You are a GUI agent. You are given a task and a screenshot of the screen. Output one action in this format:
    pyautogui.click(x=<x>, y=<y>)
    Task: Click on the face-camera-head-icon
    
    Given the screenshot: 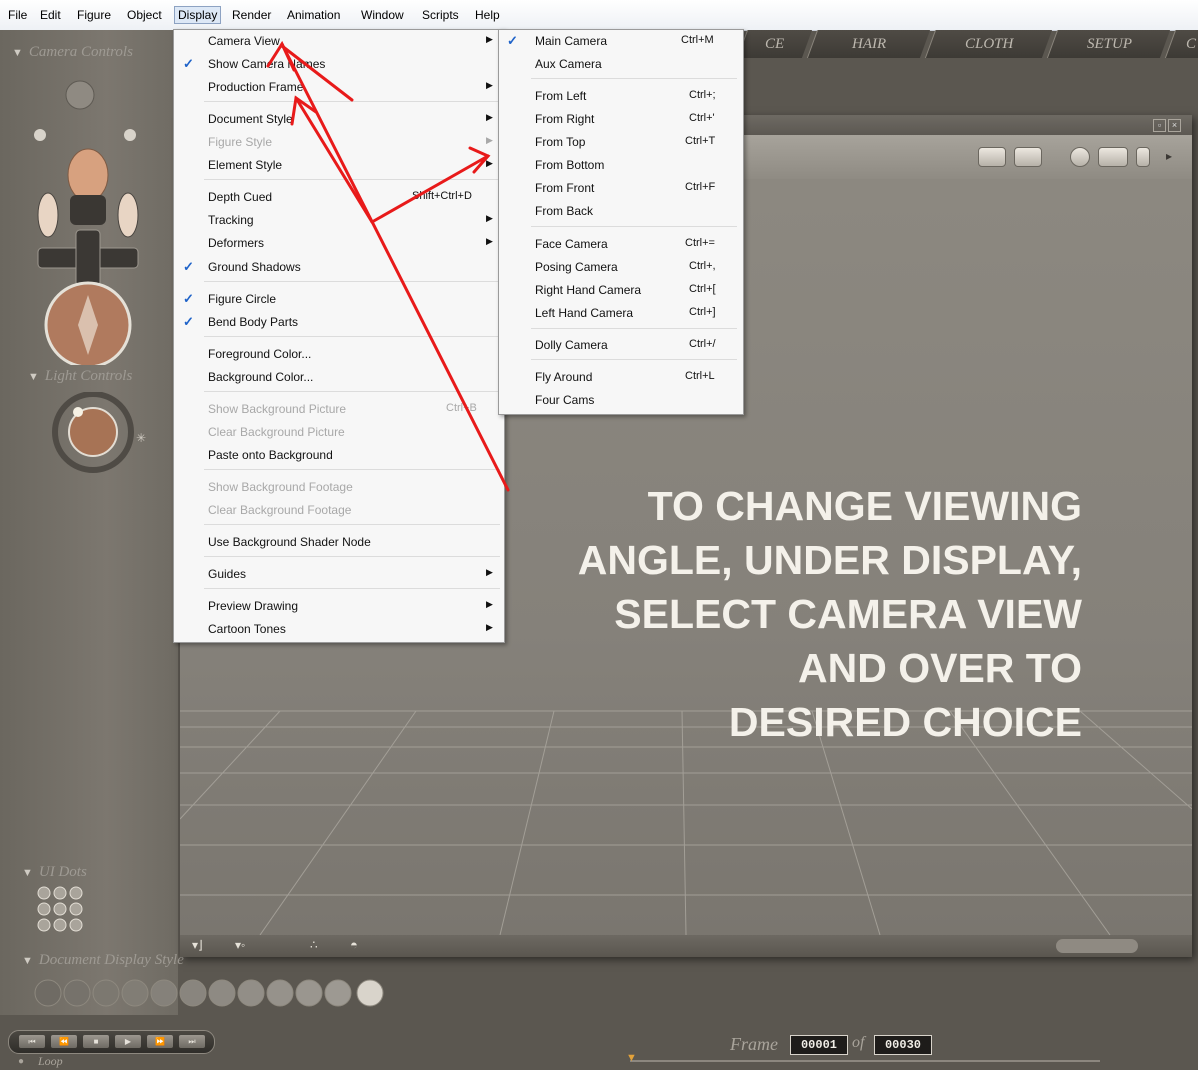 What is the action you would take?
    pyautogui.click(x=88, y=175)
    